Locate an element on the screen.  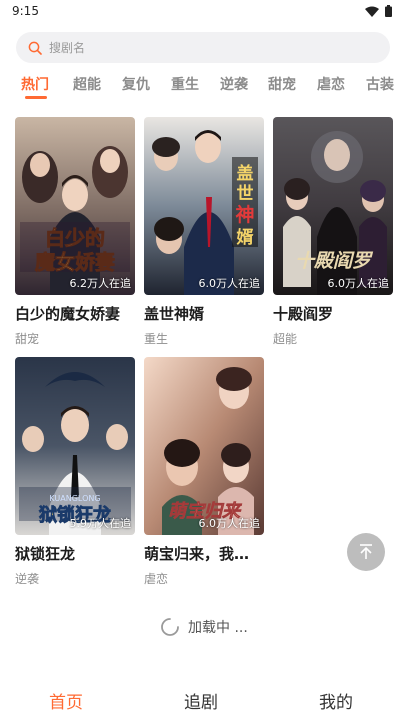
poster-title-art: 白少的 is located at coordinates (75, 238).